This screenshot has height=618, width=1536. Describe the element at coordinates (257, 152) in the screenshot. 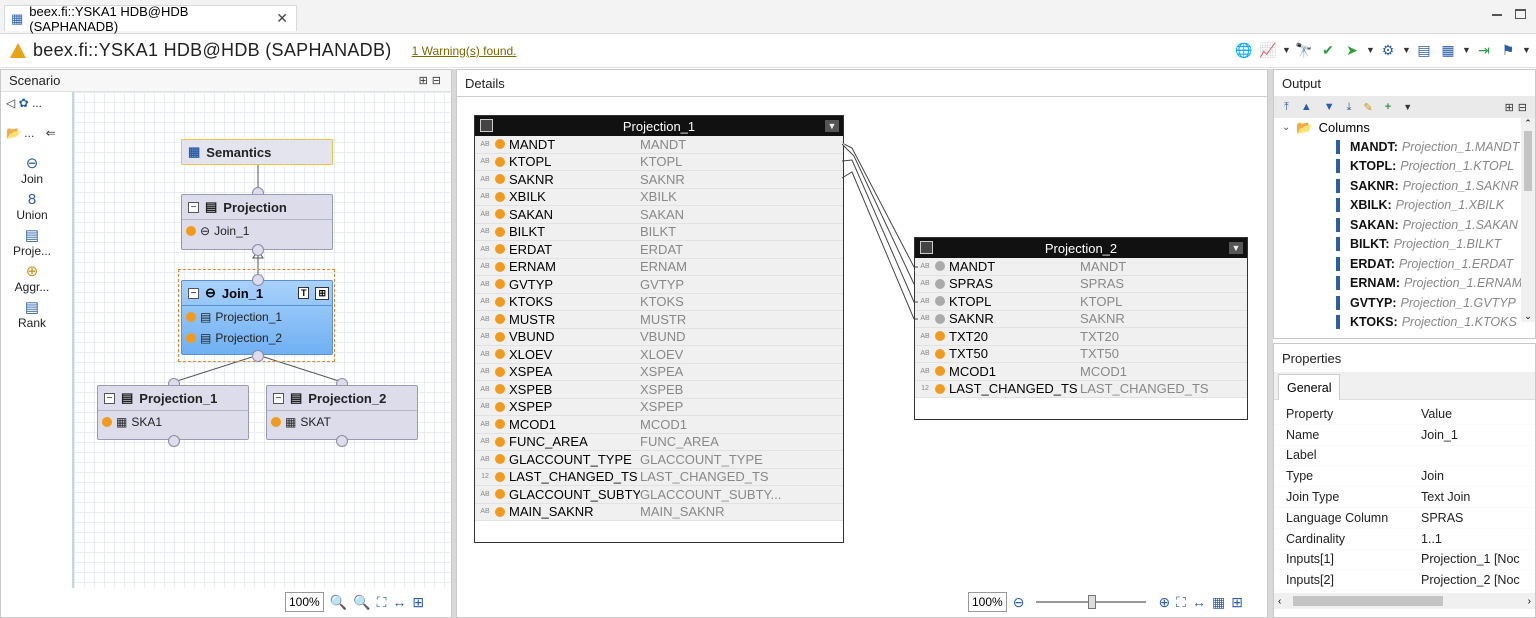

I see `semantics-node: ▦ Semantics` at that location.